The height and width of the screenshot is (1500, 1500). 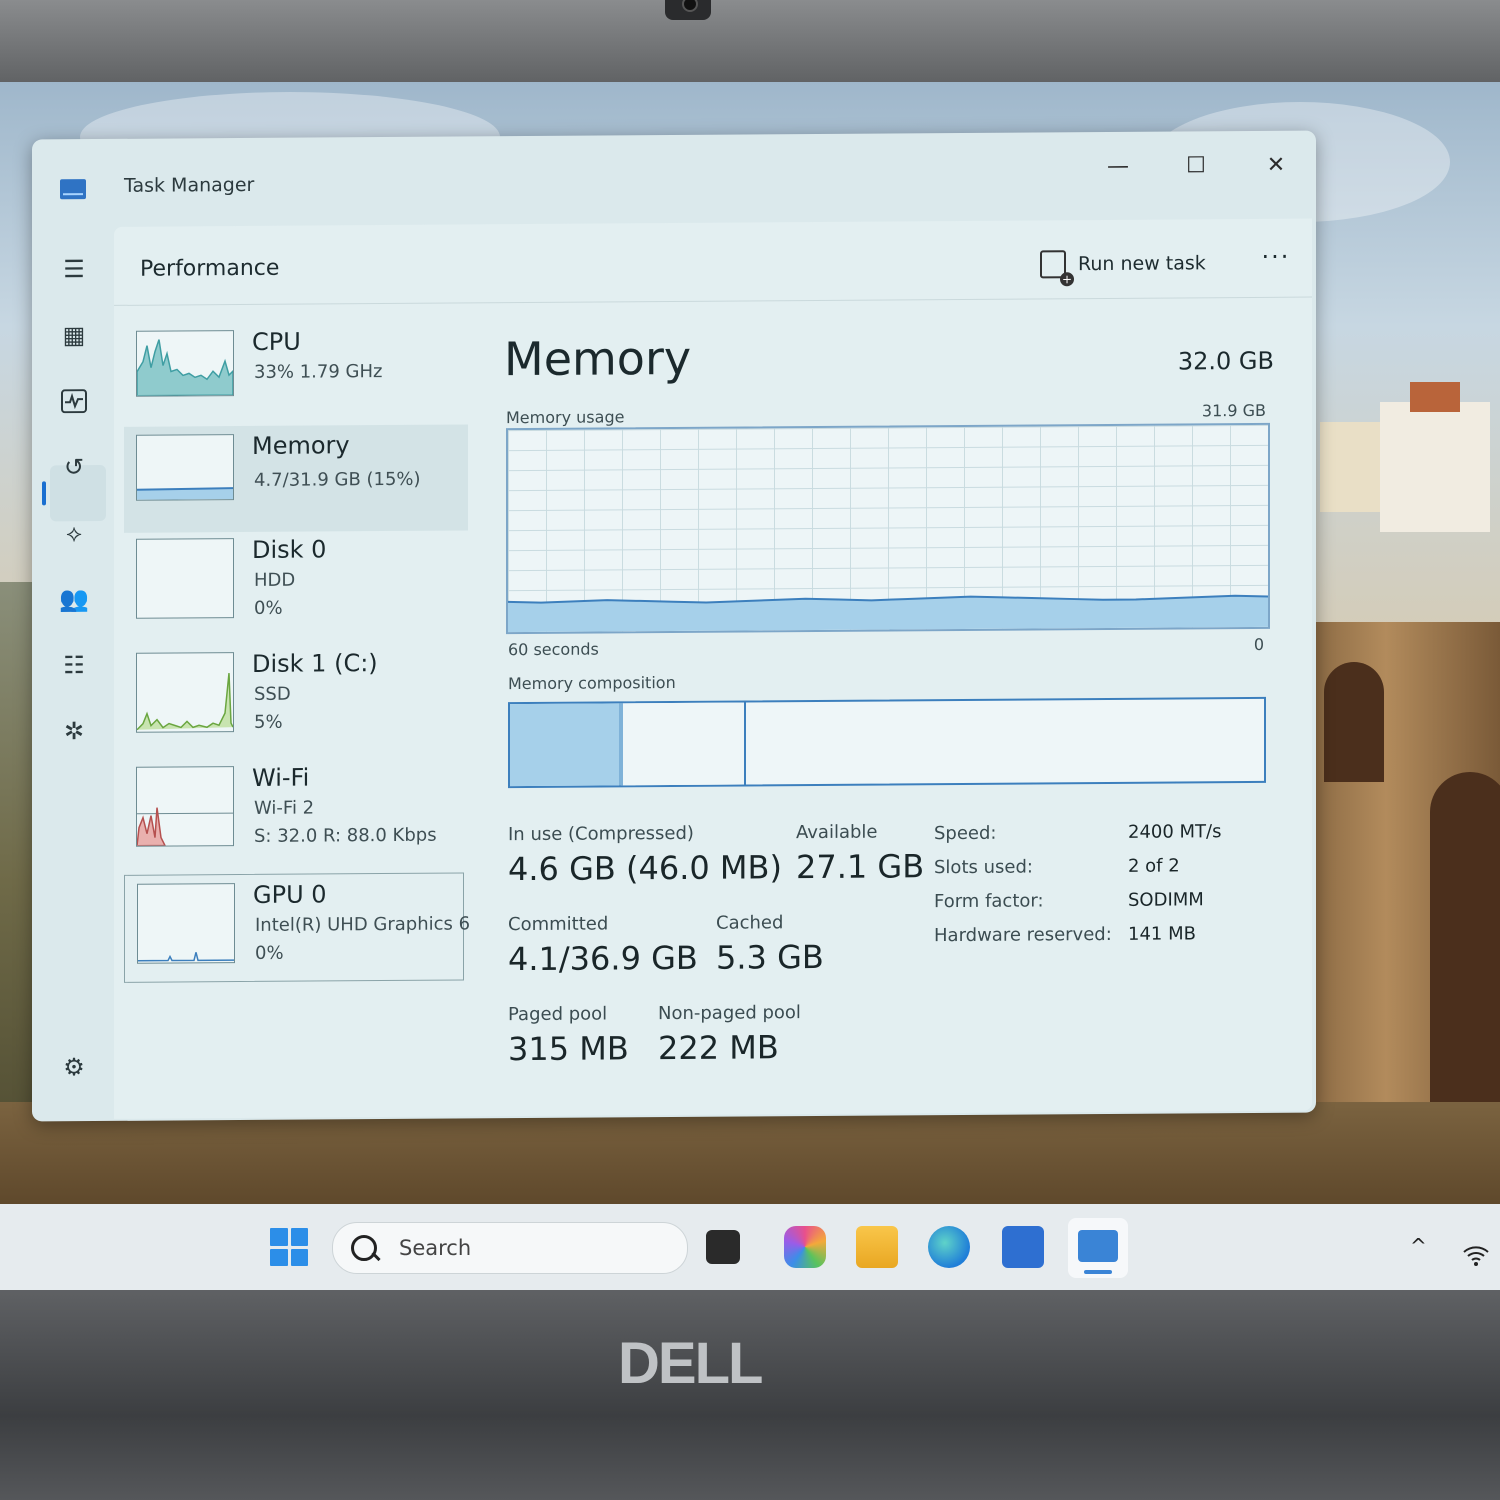 I want to click on app-history-icon: ↺, so click(x=74, y=467).